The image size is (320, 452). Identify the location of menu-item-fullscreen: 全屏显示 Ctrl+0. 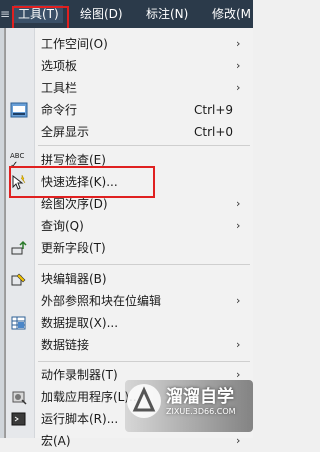
(130, 132).